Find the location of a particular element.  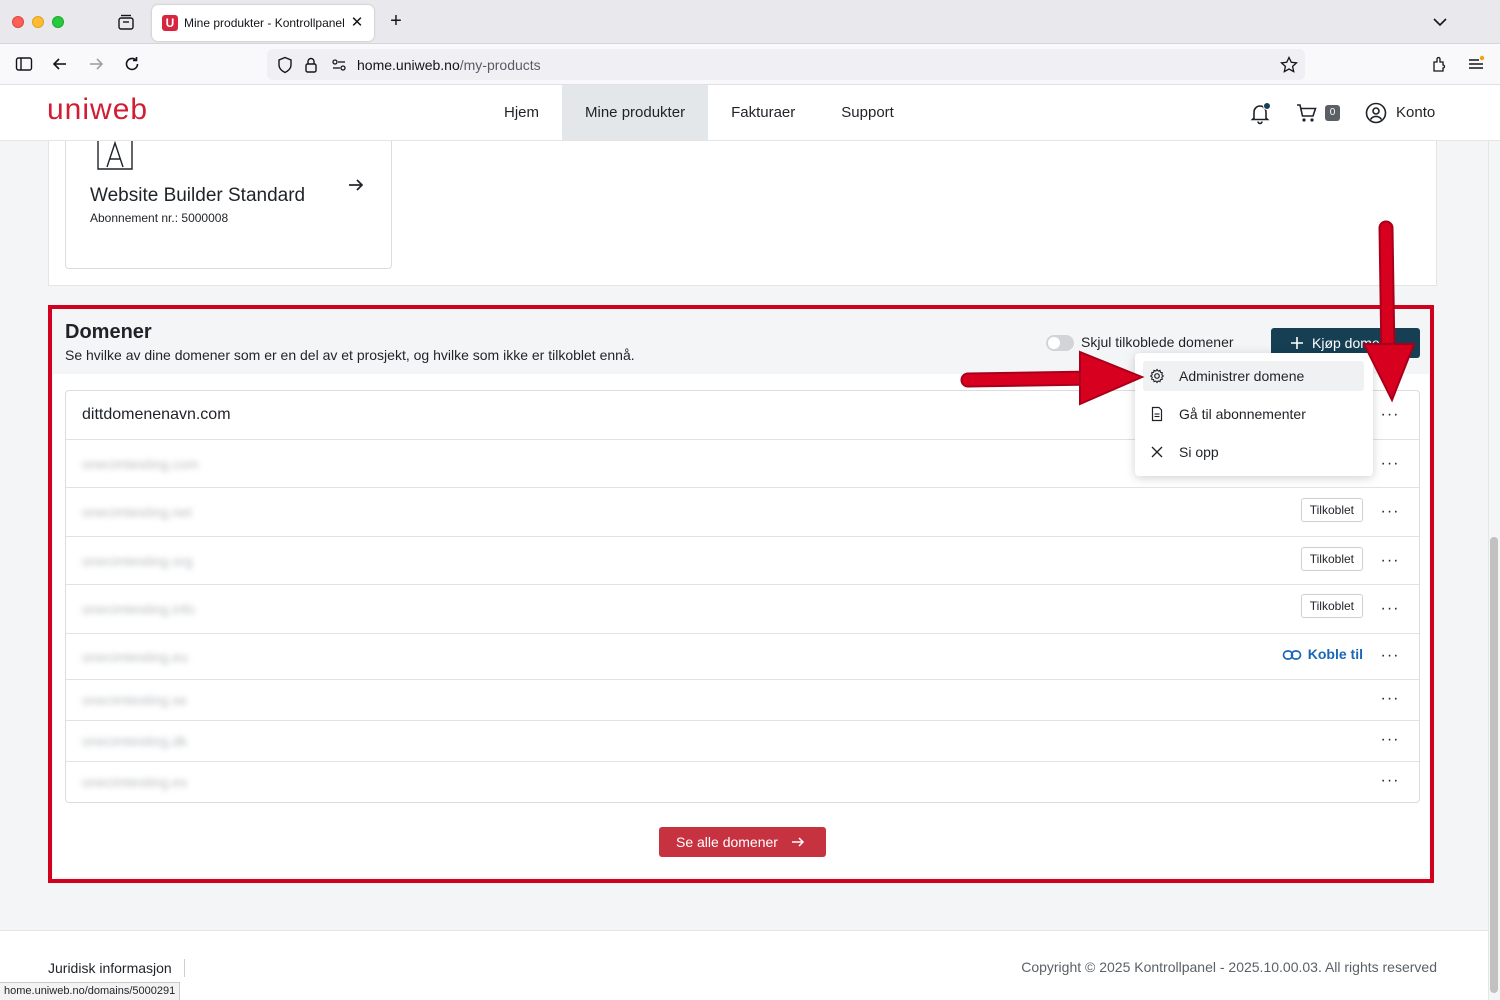

url-path: /my-products is located at coordinates (500, 65).